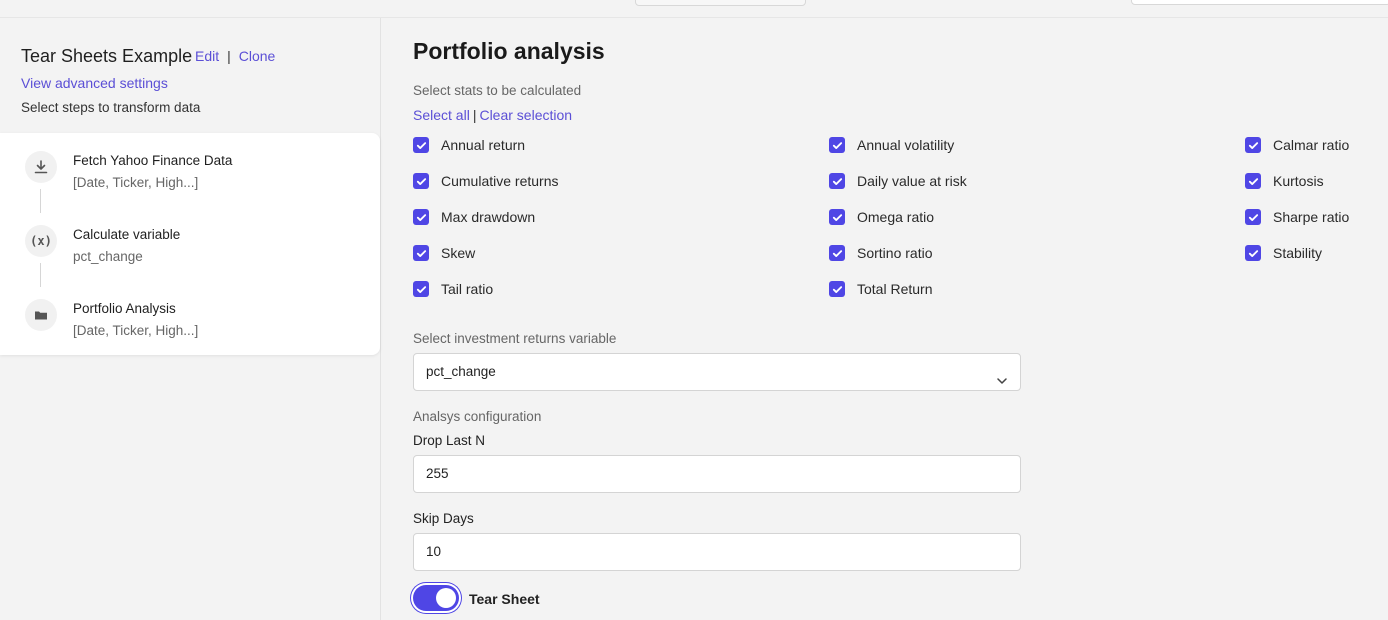 The height and width of the screenshot is (620, 1388). What do you see at coordinates (509, 51) in the screenshot?
I see `page-title: Portfolio analysis` at bounding box center [509, 51].